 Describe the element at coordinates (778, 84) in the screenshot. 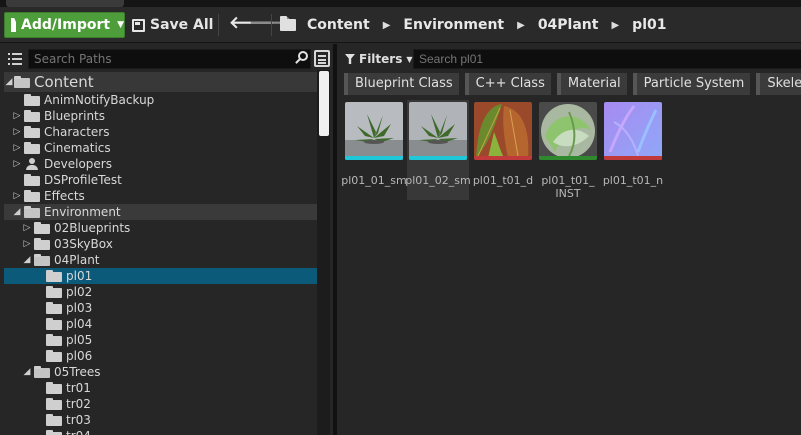

I see `filter-chip: Skeletal Me` at that location.